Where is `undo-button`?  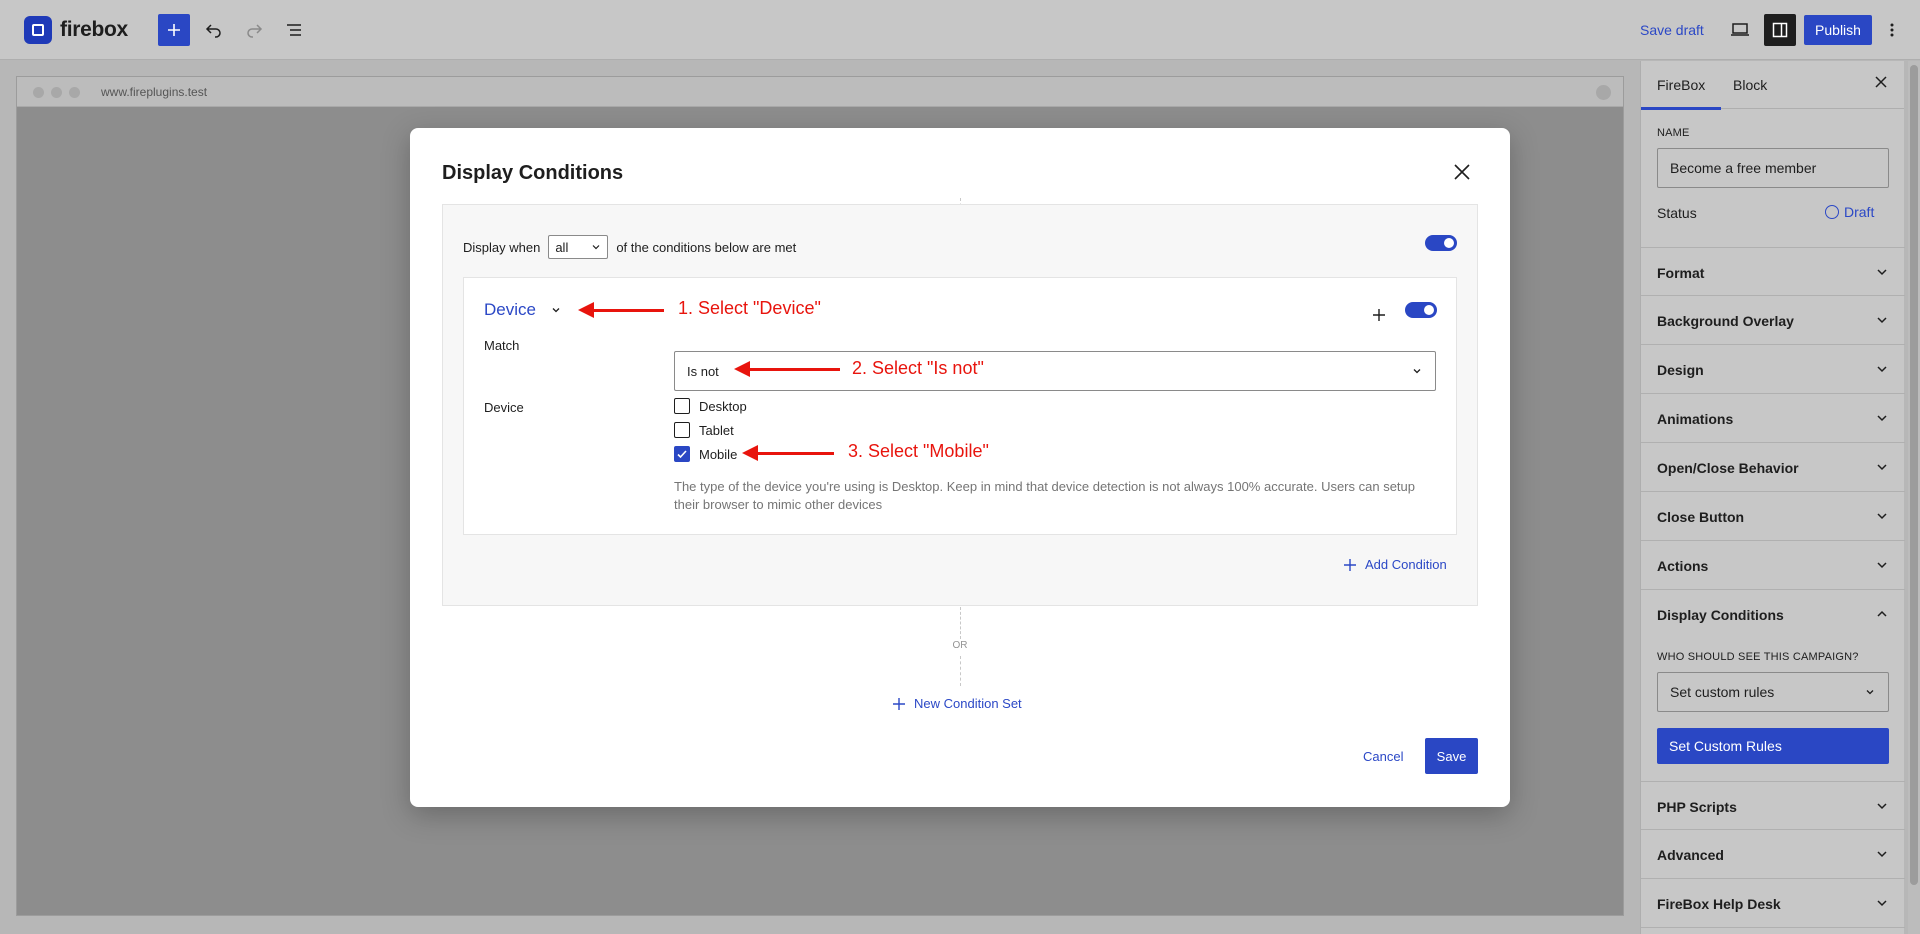 undo-button is located at coordinates (214, 30).